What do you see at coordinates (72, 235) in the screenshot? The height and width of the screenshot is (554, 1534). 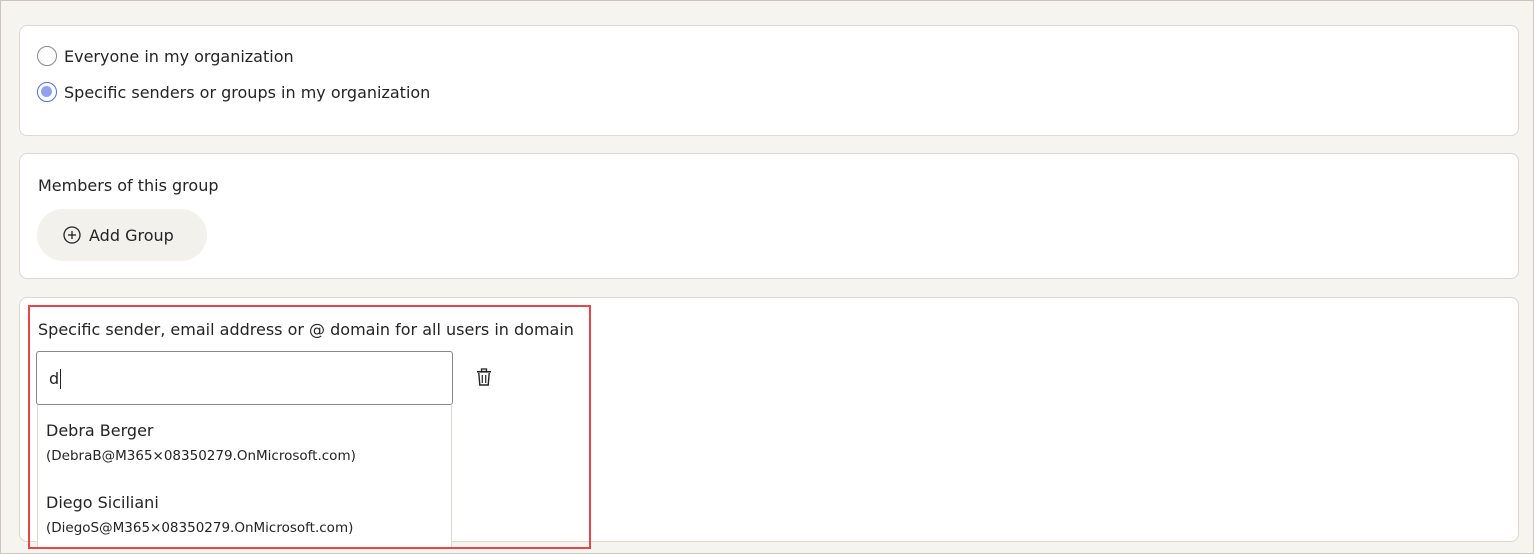 I see `plus-circle-icon` at bounding box center [72, 235].